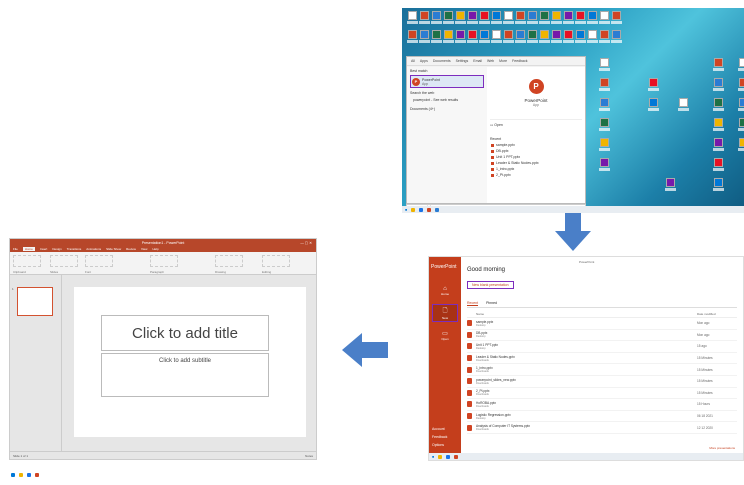  Describe the element at coordinates (602, 347) in the screenshot. I see `file-row: Unit 1 PPT.pptx Desktop 15 ago` at that location.